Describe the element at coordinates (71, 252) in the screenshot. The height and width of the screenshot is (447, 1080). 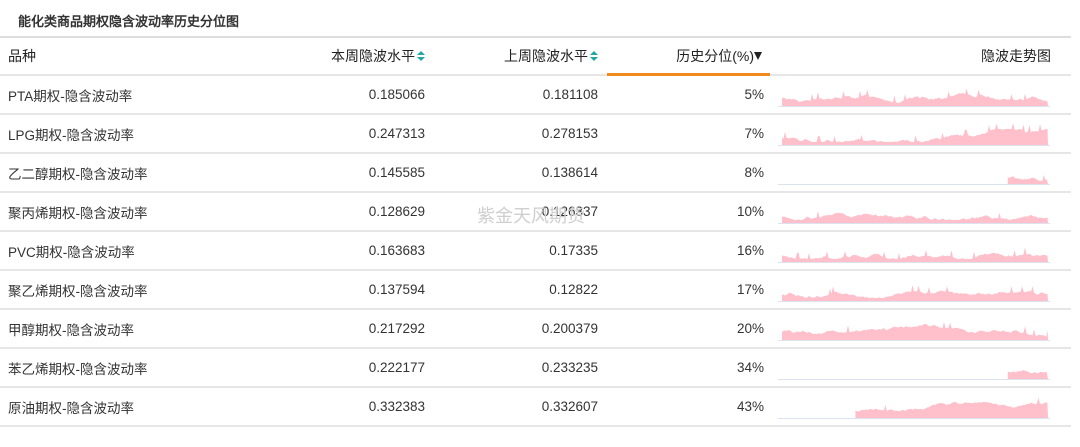
I see `row-name: PVC期权-隐含波动率` at that location.